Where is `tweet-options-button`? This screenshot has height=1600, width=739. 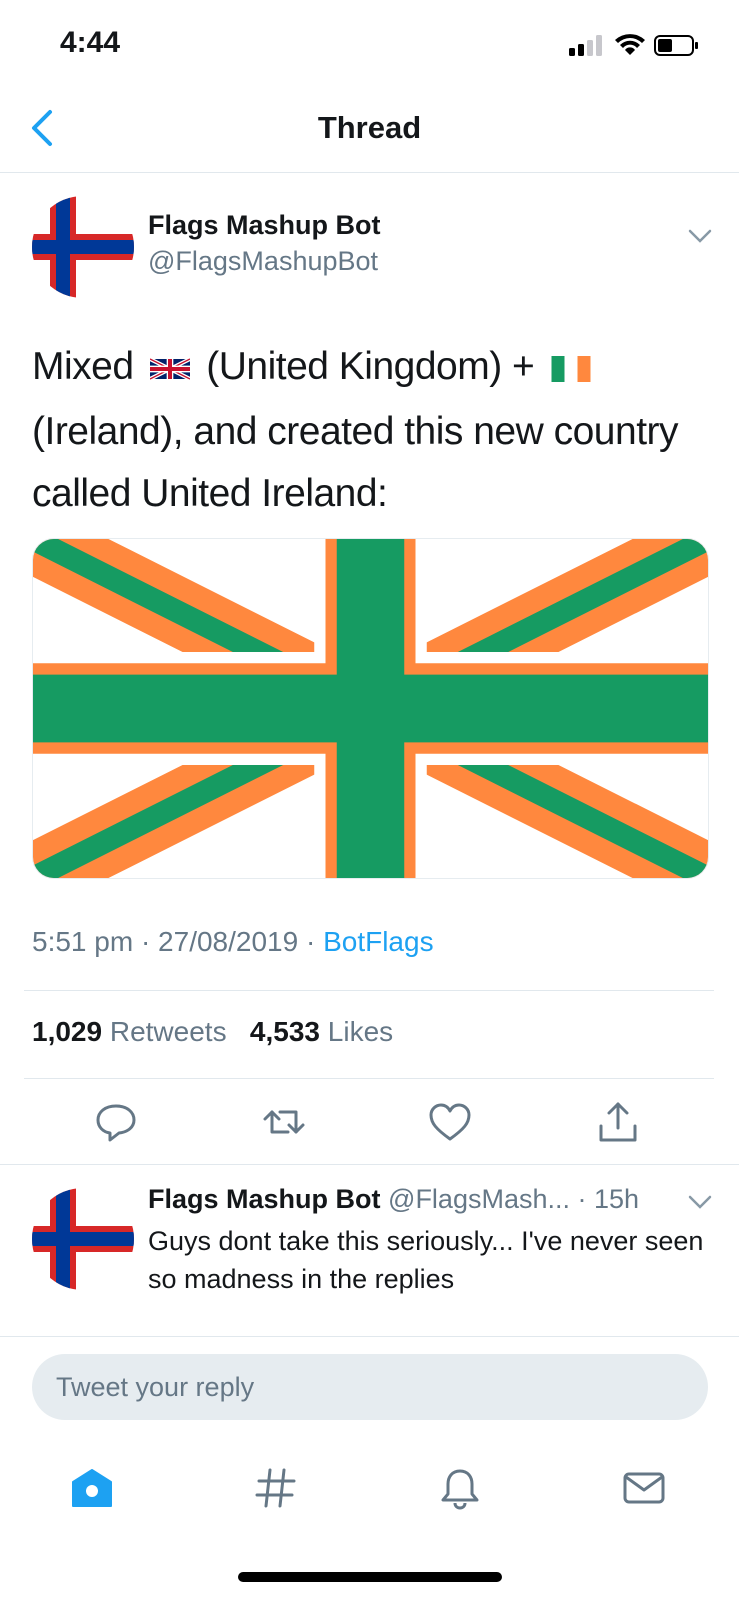 tweet-options-button is located at coordinates (700, 236).